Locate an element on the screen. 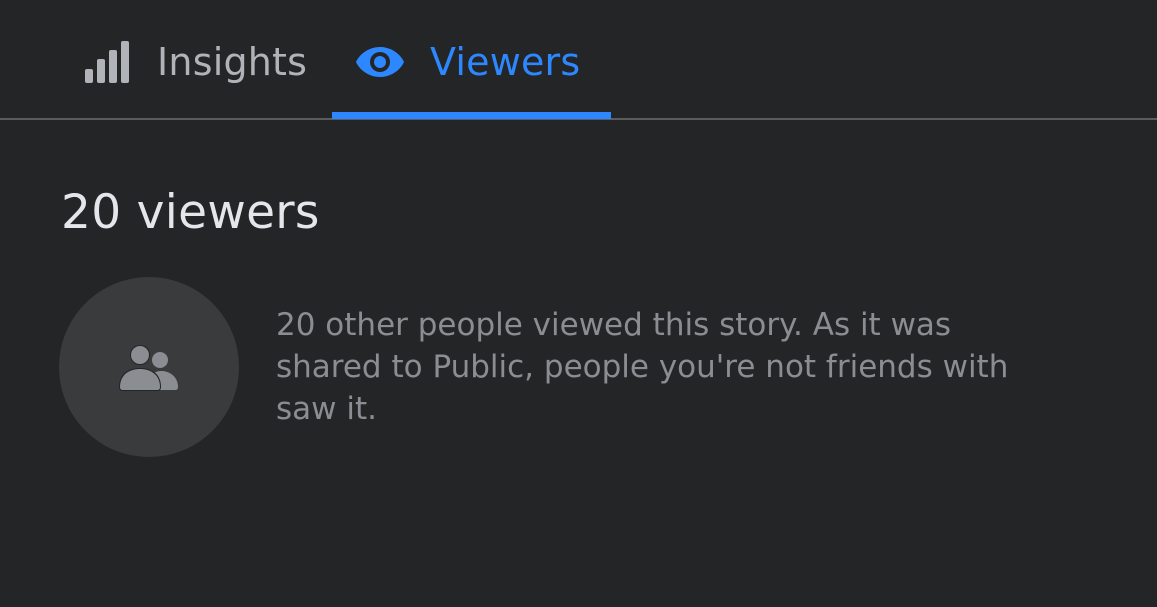  eye-icon is located at coordinates (380, 62).